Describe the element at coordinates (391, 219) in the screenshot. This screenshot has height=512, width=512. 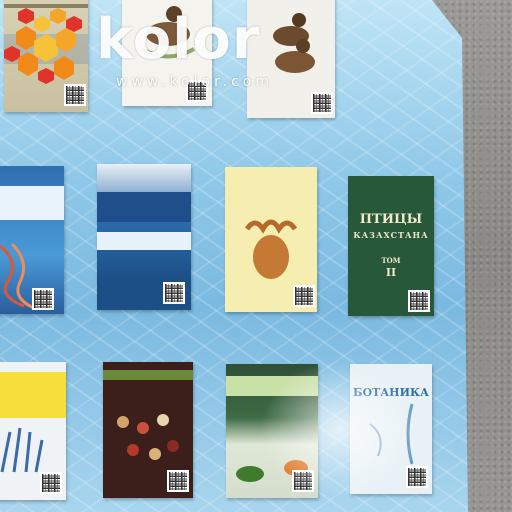
I see `book-title: ПТИЦЫ` at that location.